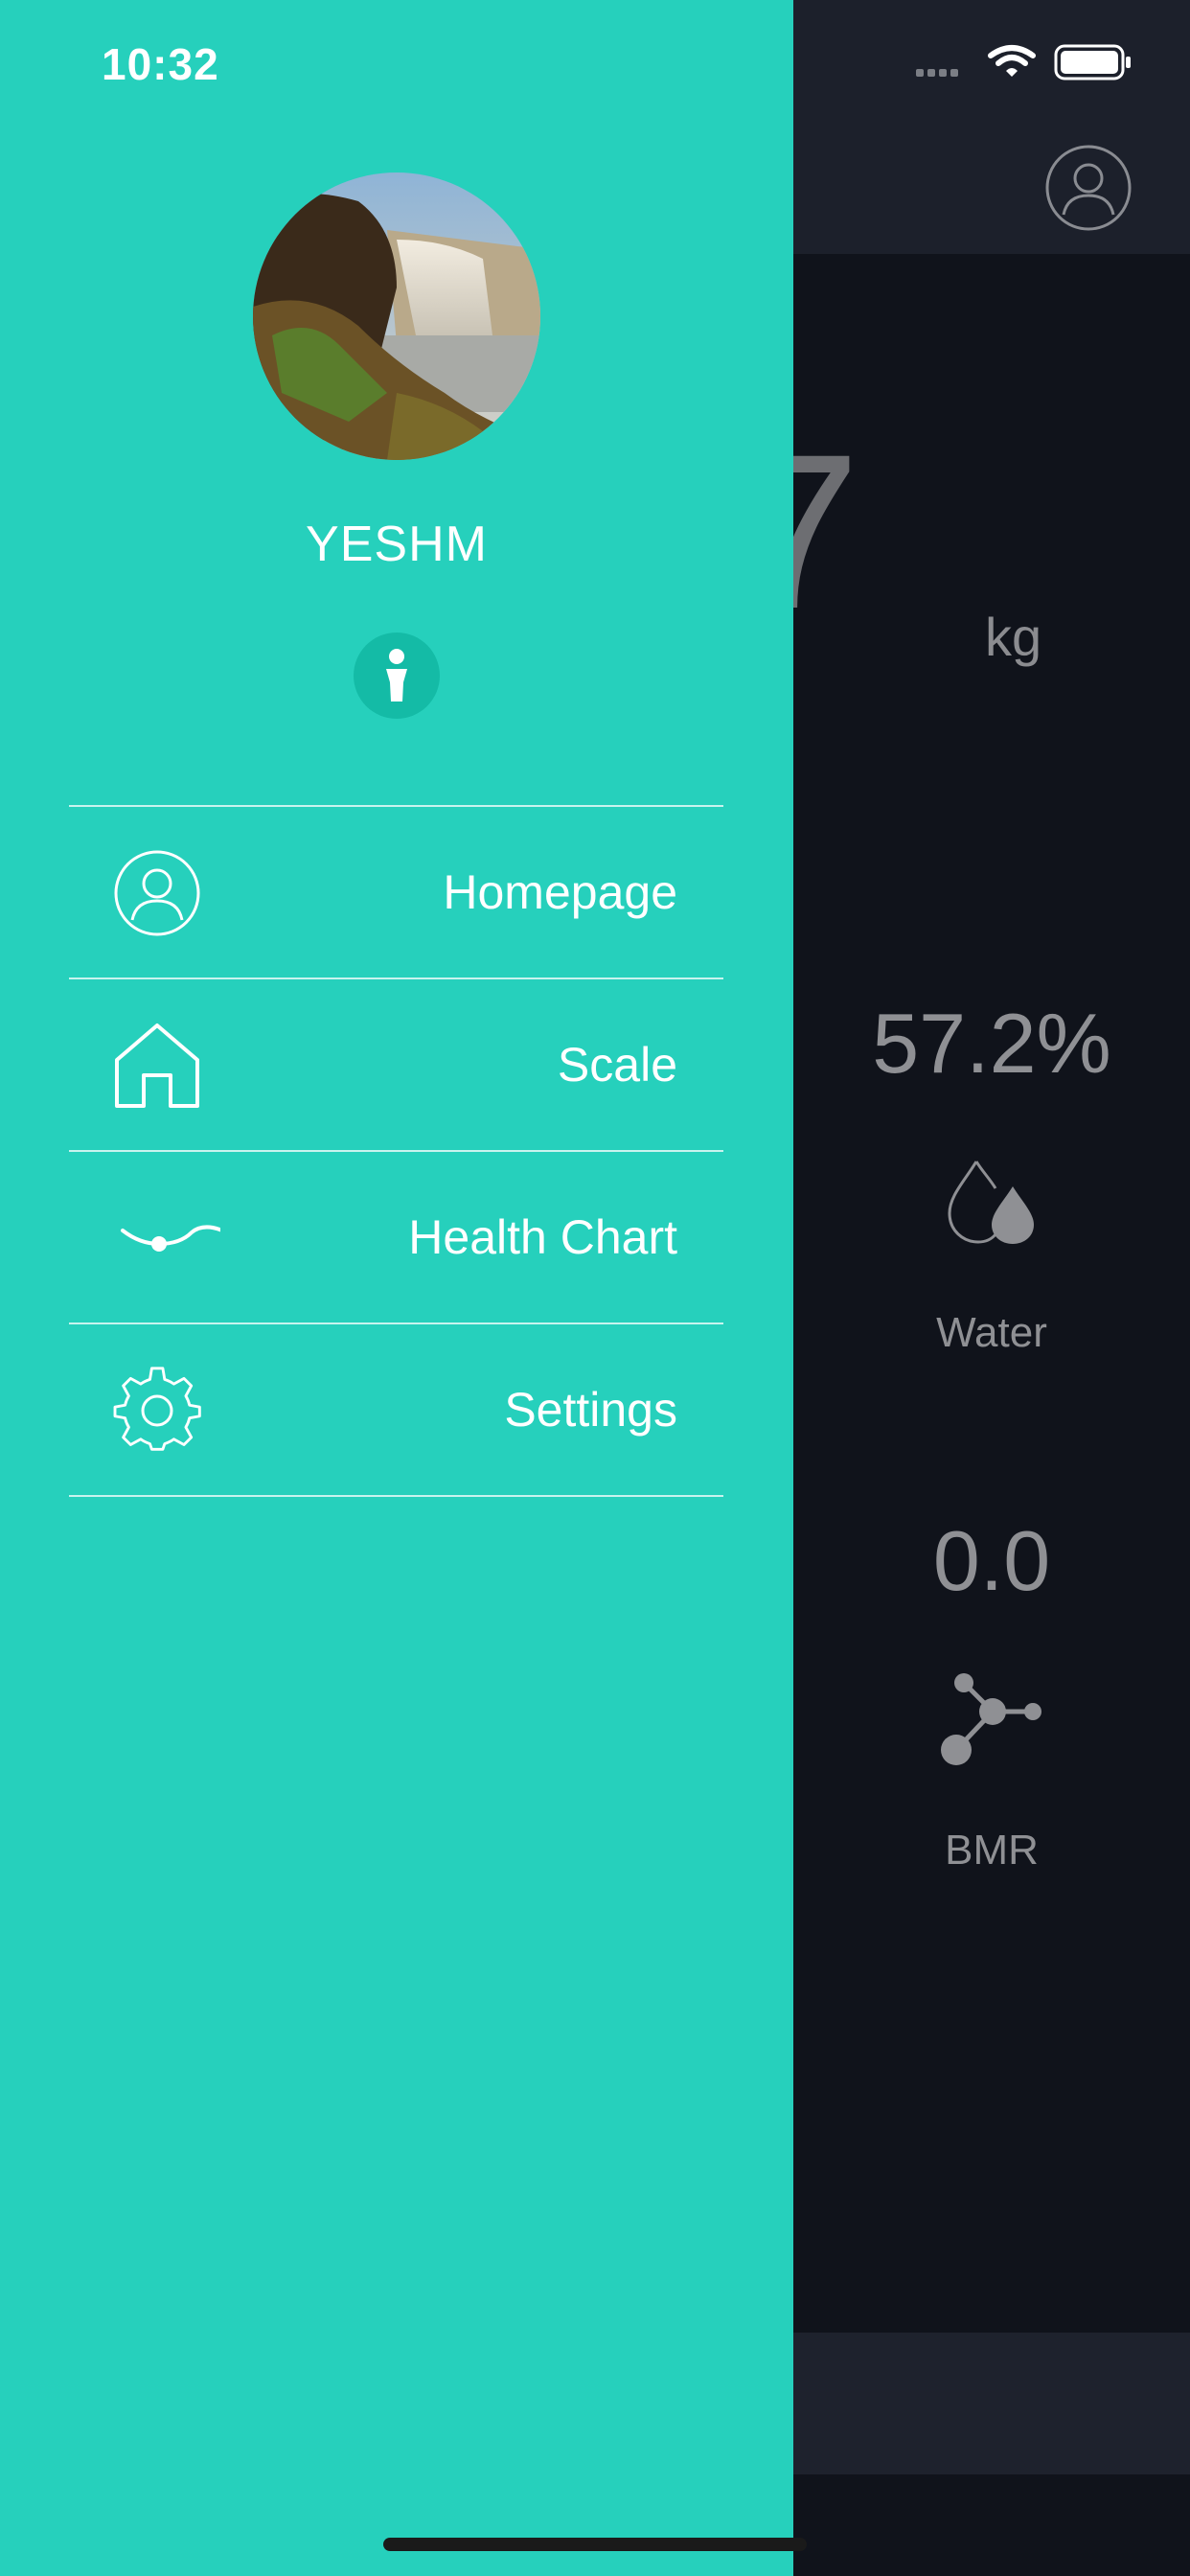 This screenshot has height=2576, width=1190. Describe the element at coordinates (397, 544) in the screenshot. I see `username: YESHM` at that location.